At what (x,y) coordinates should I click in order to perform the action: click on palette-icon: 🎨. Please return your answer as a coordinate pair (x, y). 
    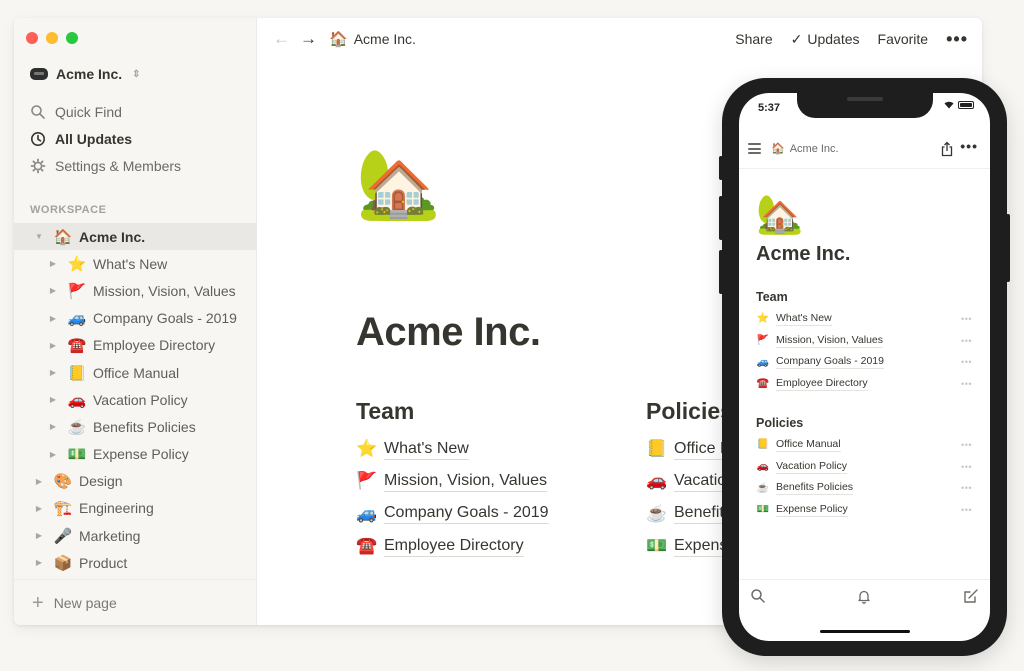
    Looking at the image, I should click on (63, 482).